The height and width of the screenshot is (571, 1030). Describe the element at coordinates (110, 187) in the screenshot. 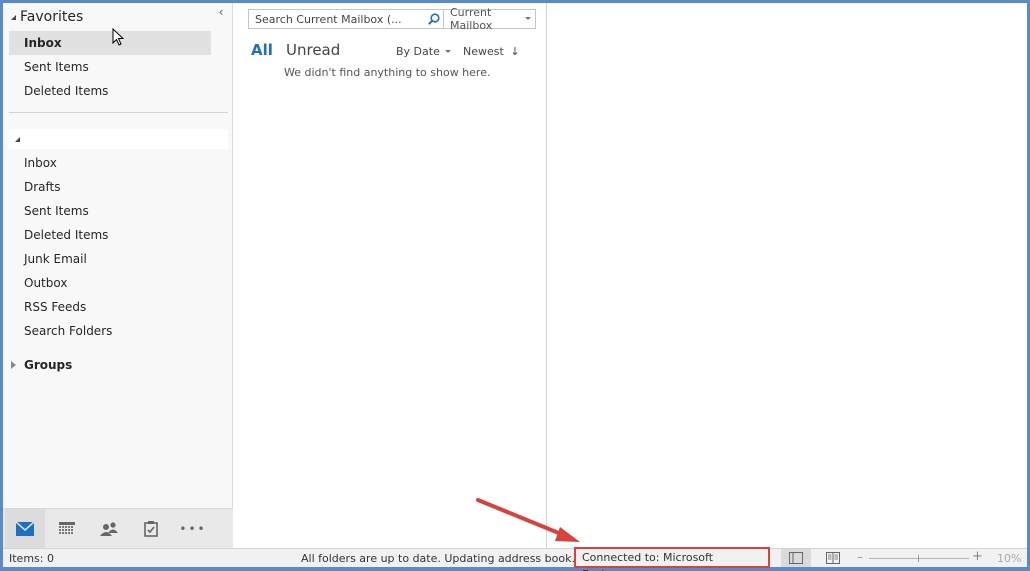

I see `folder-item-drafts: Drafts` at that location.